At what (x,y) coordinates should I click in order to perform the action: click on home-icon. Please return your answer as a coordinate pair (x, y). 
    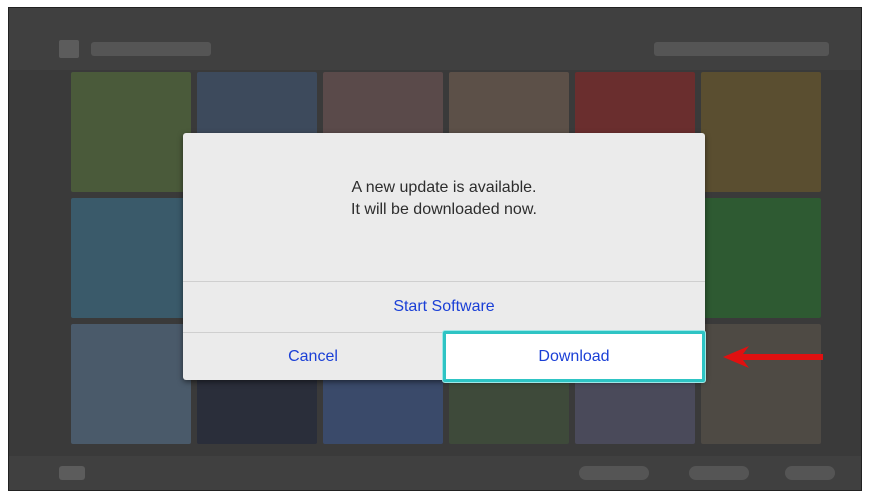
    Looking at the image, I should click on (69, 49).